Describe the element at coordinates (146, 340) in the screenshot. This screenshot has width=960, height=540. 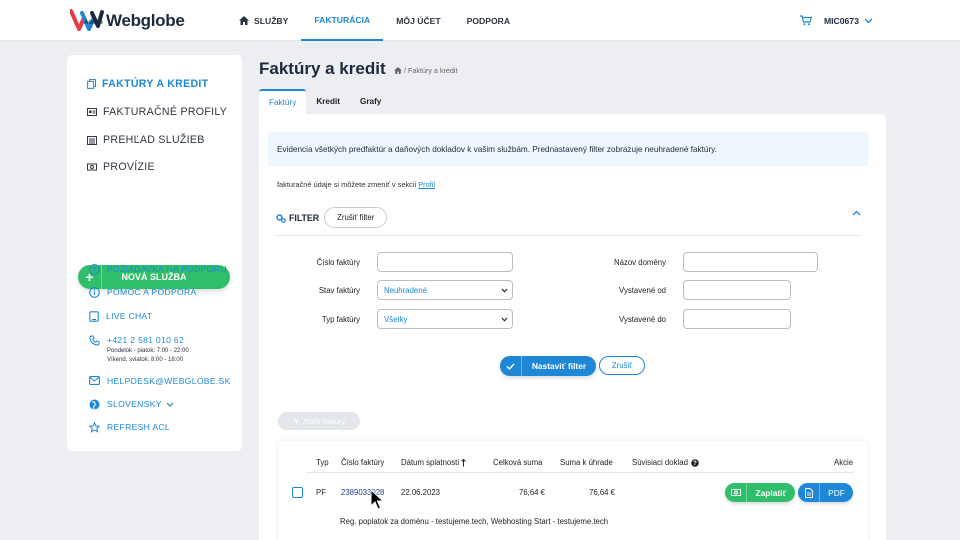
I see `phone-number: +421 2 581 010 62` at that location.